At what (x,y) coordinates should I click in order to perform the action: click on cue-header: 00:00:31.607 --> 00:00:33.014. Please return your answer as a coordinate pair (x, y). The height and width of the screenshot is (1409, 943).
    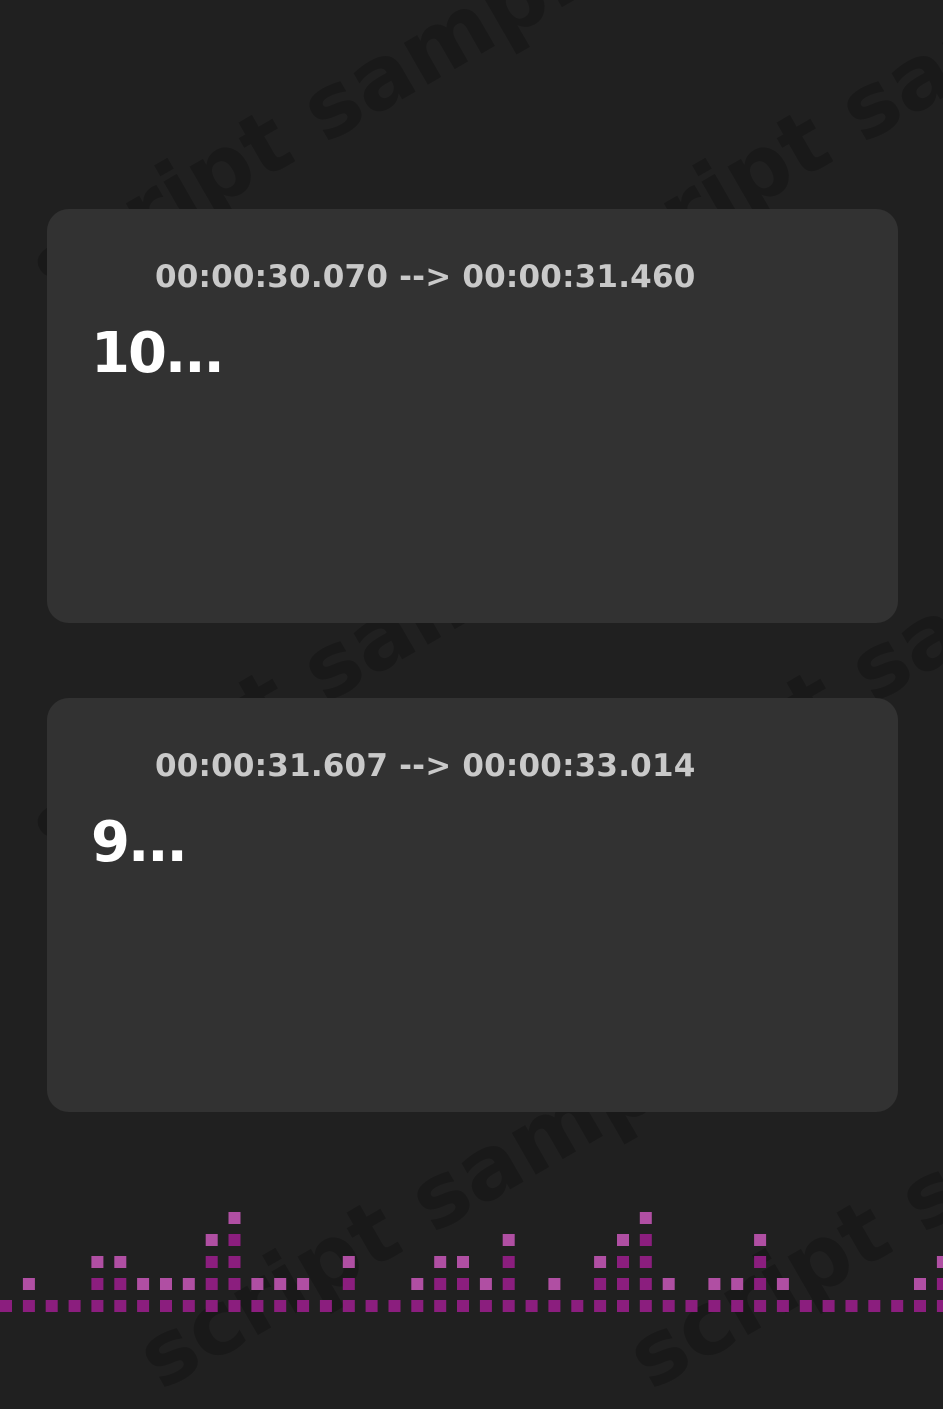
    Looking at the image, I should click on (392, 766).